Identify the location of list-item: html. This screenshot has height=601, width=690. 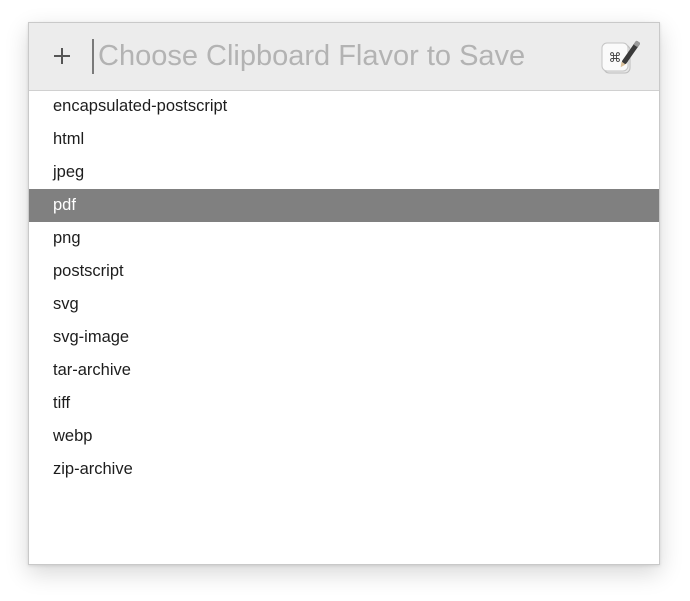
(344, 139).